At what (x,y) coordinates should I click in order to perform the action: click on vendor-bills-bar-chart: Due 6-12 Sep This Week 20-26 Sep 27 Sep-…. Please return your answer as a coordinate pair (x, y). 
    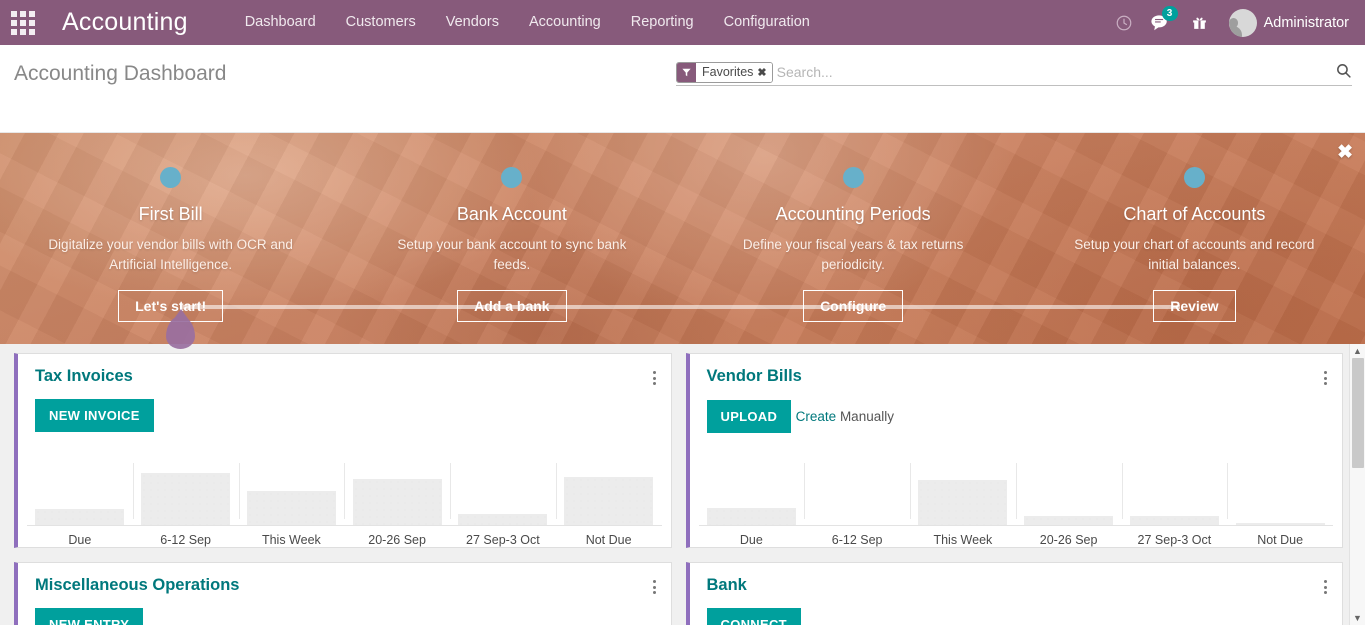
    Looking at the image, I should click on (1016, 501).